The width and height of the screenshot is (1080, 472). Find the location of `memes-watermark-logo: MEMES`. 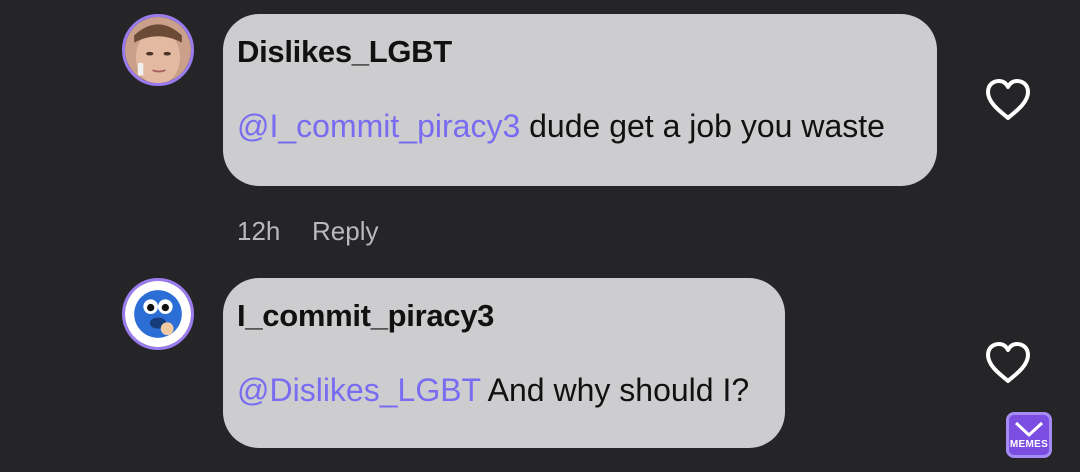

memes-watermark-logo: MEMES is located at coordinates (1029, 435).